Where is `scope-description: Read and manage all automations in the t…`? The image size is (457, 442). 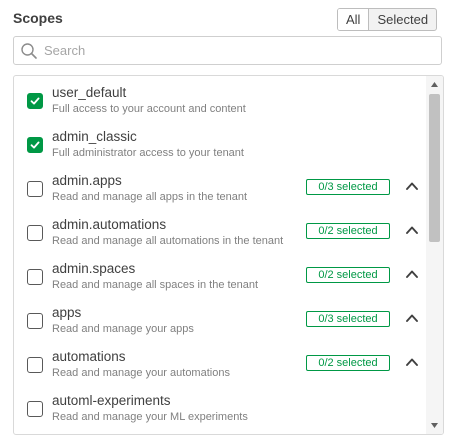
scope-description: Read and manage all automations in the t… is located at coordinates (168, 241).